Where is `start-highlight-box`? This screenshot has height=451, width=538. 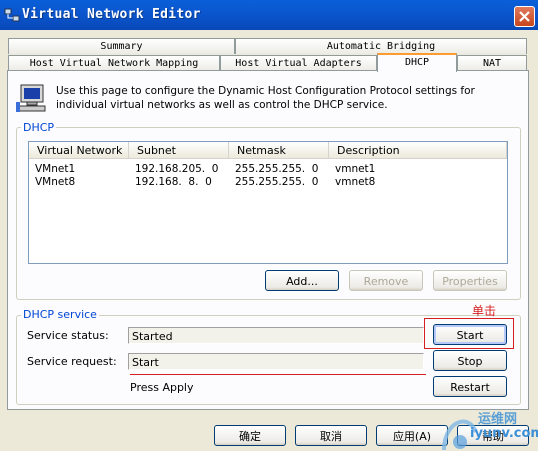
start-highlight-box is located at coordinates (469, 333).